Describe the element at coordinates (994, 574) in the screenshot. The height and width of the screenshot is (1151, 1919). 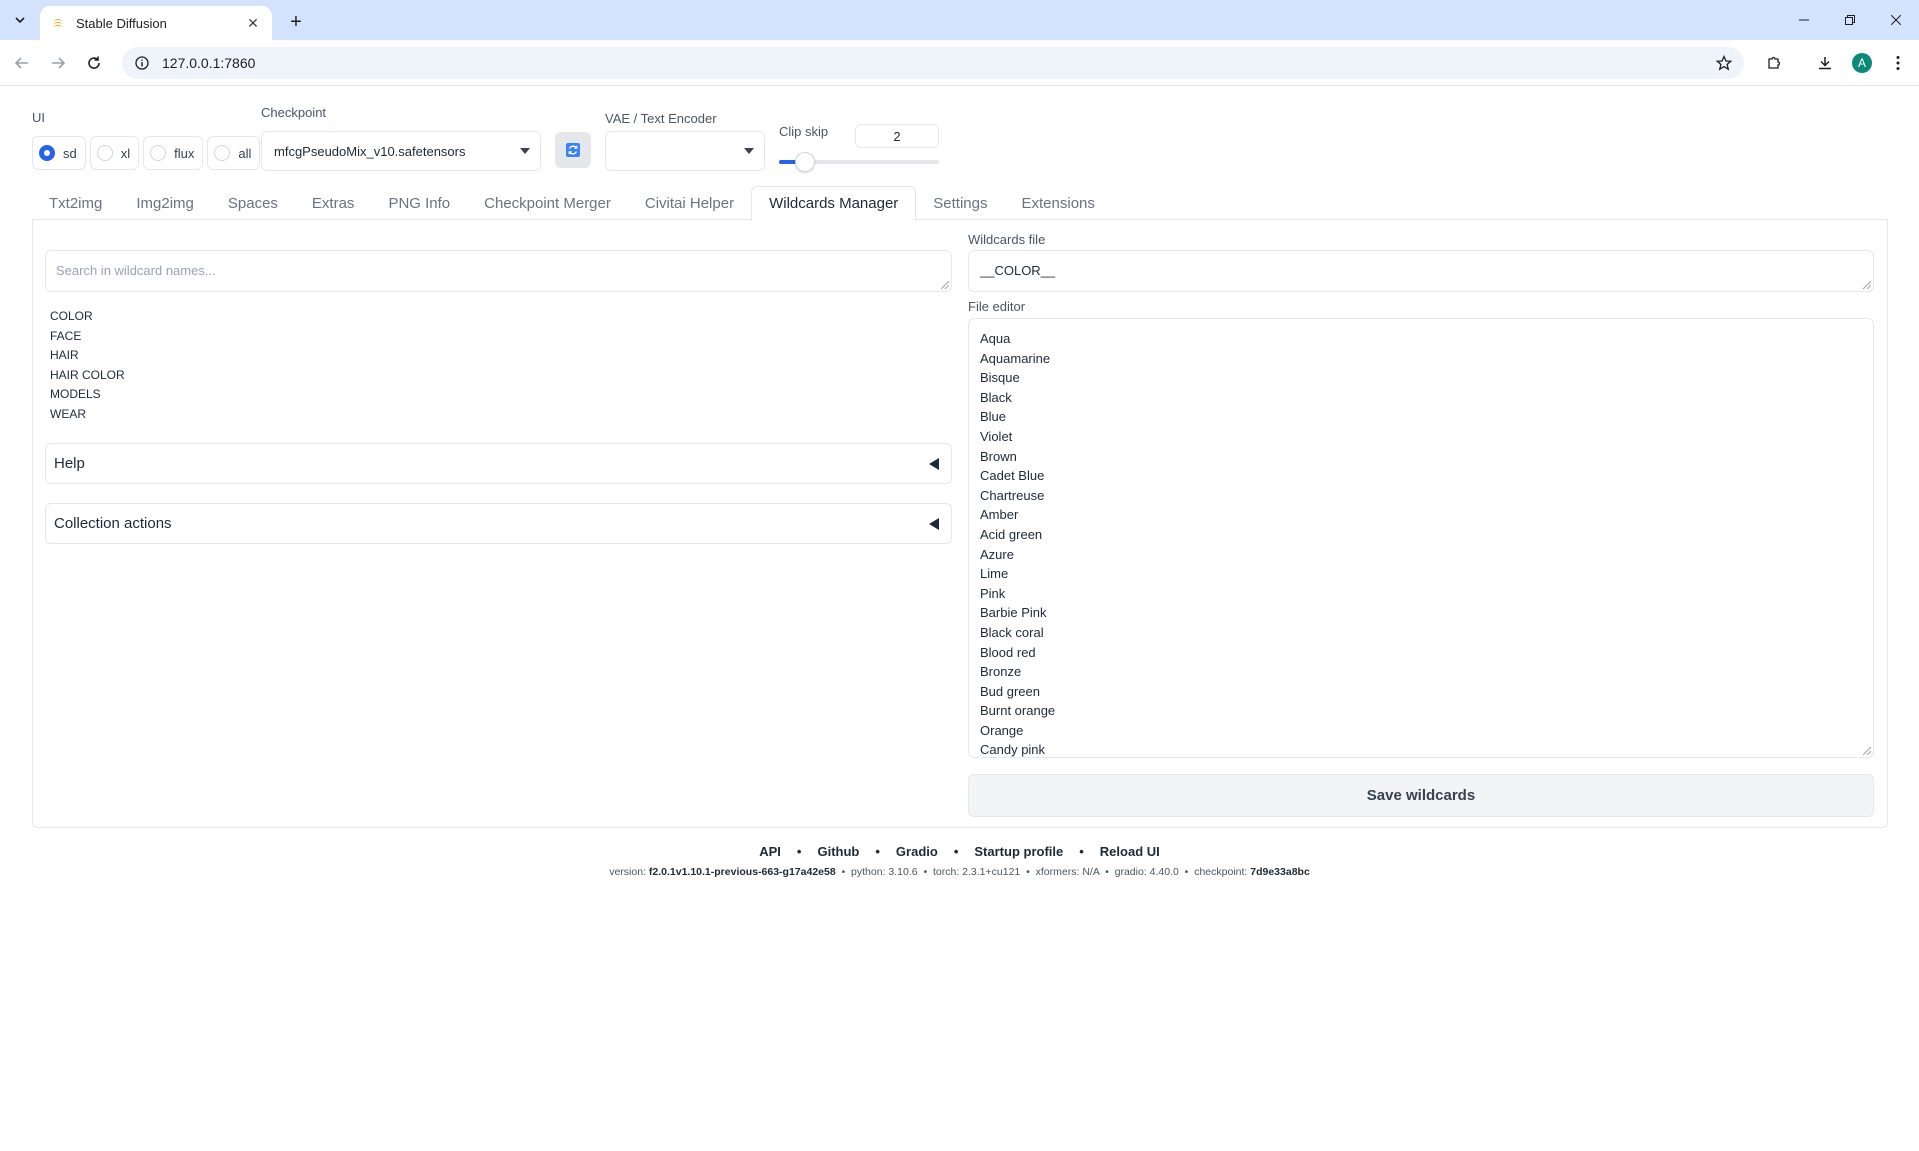
I see `file-editor-line: Lime` at that location.